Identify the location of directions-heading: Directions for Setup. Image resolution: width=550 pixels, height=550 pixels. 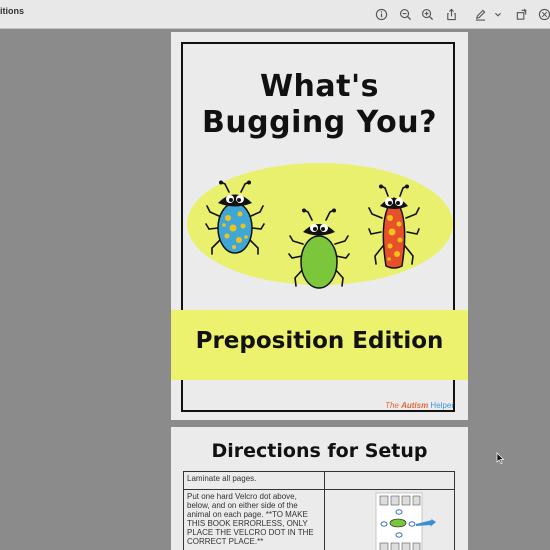
(319, 451).